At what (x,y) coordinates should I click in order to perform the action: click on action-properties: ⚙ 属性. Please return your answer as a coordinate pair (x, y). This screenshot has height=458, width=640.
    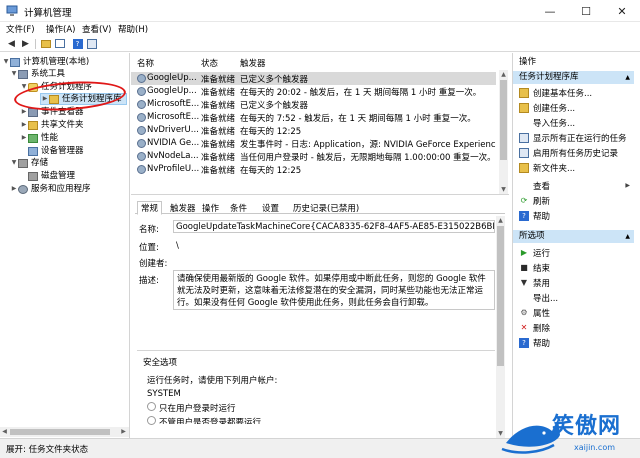
    Looking at the image, I should click on (573, 312).